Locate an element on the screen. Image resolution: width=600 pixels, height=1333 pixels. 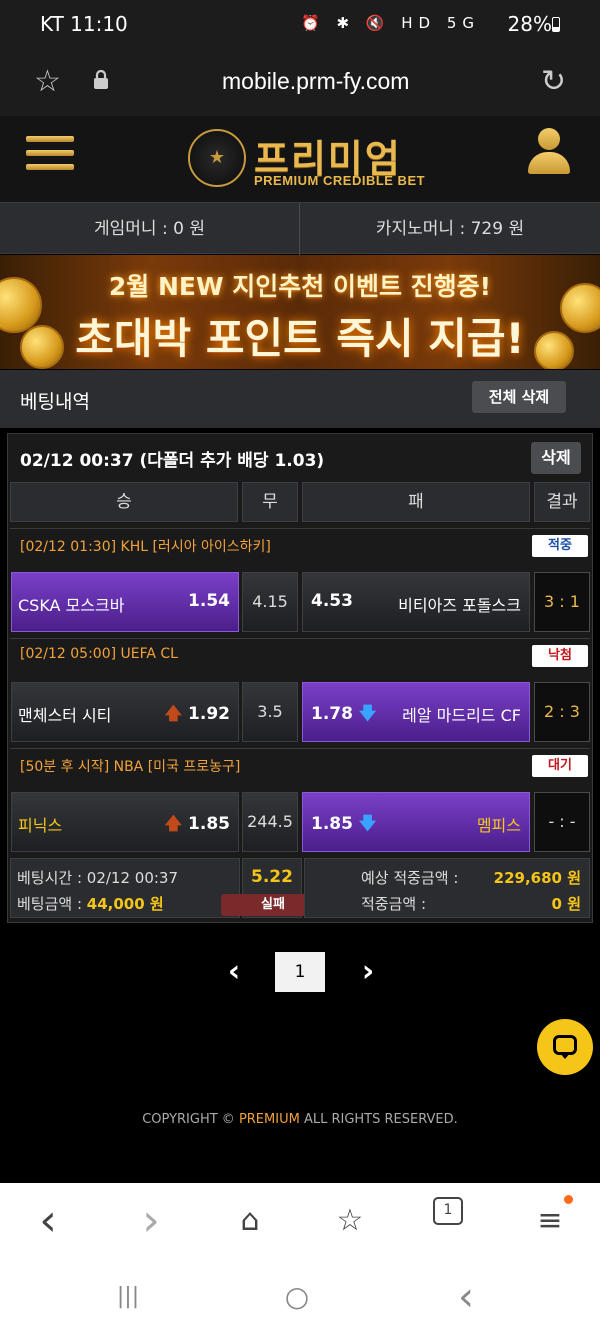
bet-info-right: 예상 적중금액 : 229,680 원 적중금액 : 0 원 is located at coordinates (447, 888).